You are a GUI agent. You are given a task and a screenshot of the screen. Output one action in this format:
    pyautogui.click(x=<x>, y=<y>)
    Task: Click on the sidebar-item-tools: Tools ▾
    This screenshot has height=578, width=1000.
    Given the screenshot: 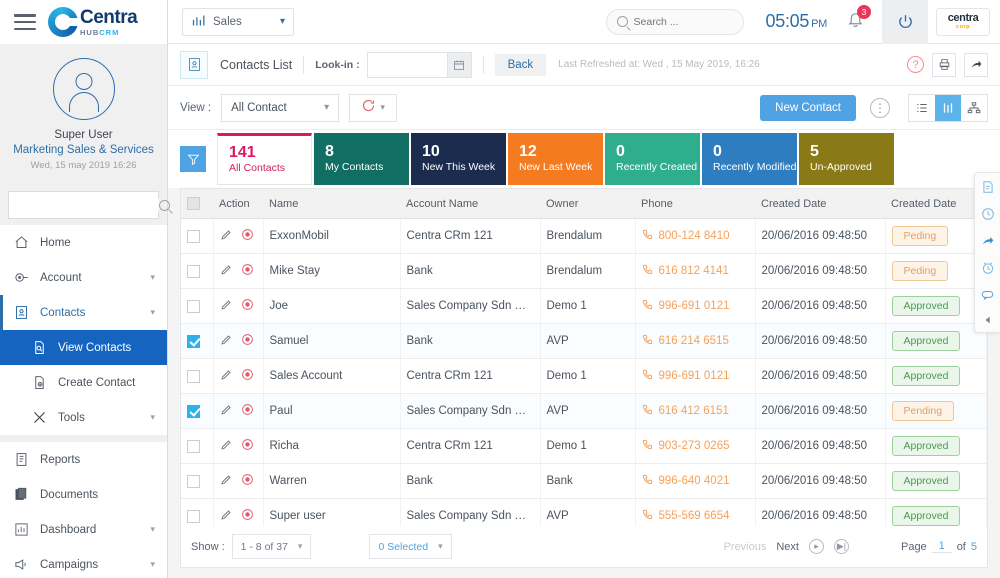 What is the action you would take?
    pyautogui.click(x=83, y=417)
    